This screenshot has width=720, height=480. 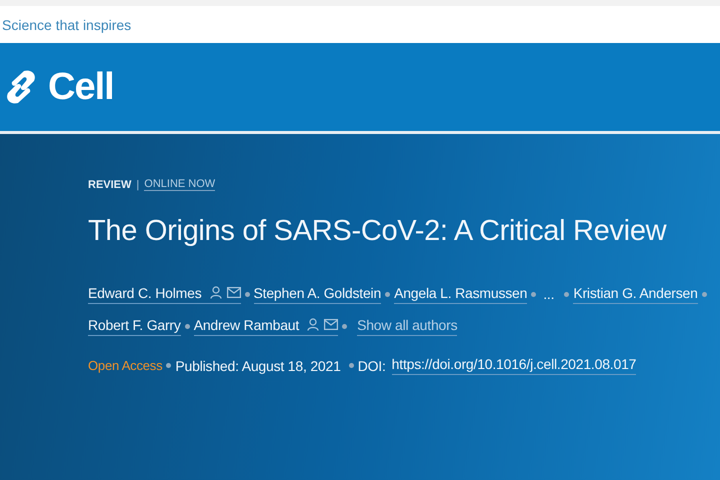 I want to click on author-link: Stephen A. Goldstein, so click(x=318, y=292).